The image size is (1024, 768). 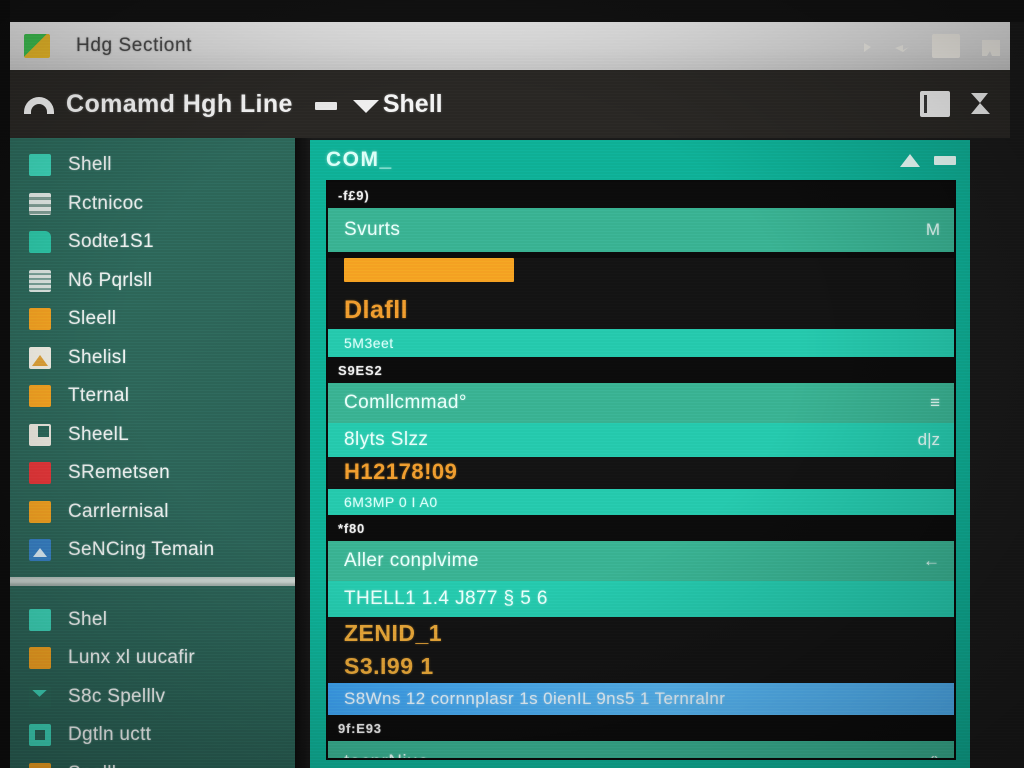 I want to click on row-bar-label: tecnrNiue, so click(x=386, y=755).